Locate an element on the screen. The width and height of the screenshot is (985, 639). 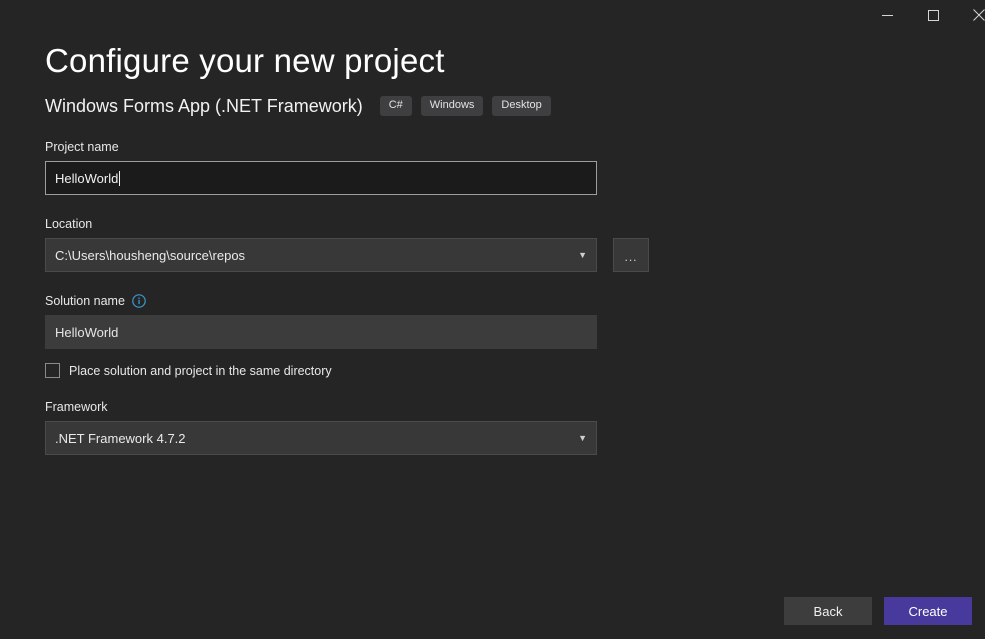
framework-group: Framework .NET Framework 4.7.2 ▼ is located at coordinates (515, 427).